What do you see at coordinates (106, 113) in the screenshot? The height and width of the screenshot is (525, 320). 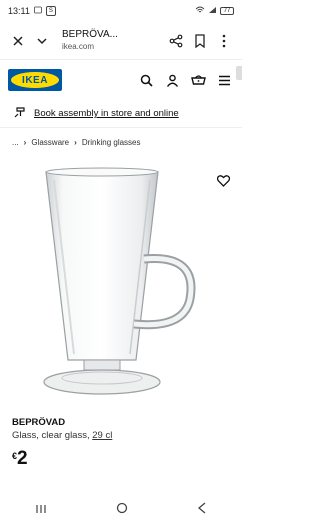 I see `assembly-link: Book assembly in store and online` at bounding box center [106, 113].